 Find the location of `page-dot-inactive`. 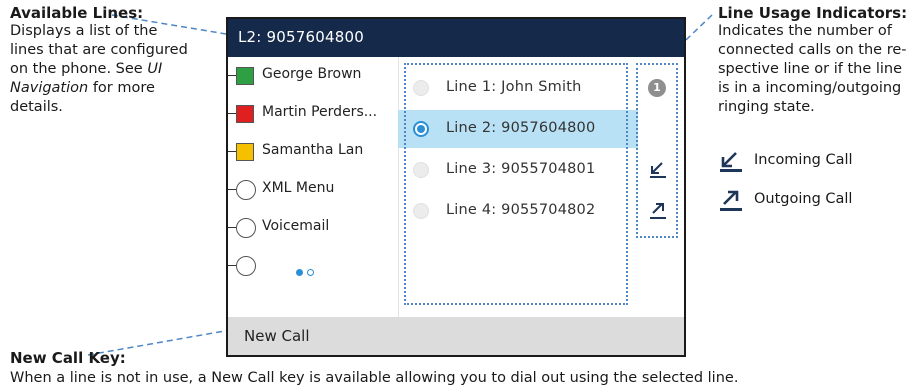

page-dot-inactive is located at coordinates (310, 272).